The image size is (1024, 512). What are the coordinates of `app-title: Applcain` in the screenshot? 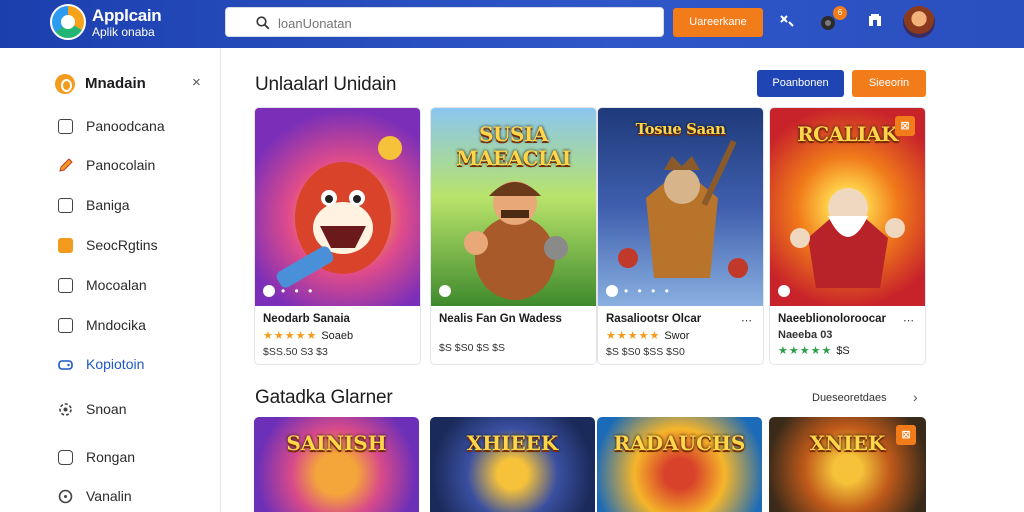 It's located at (127, 15).